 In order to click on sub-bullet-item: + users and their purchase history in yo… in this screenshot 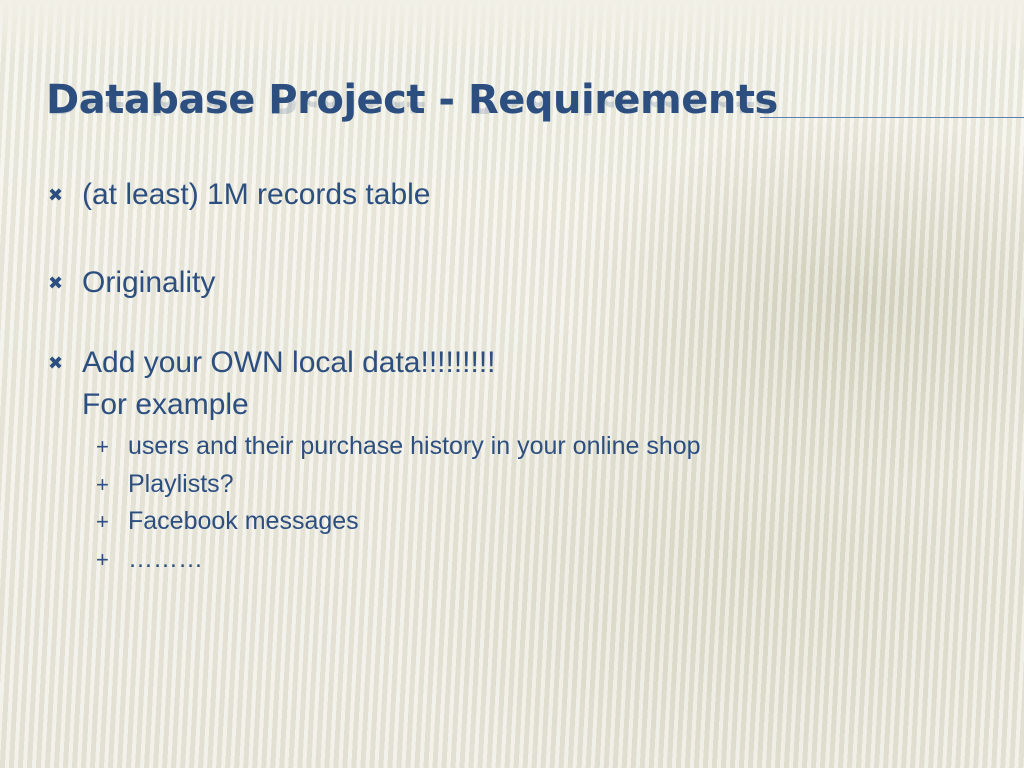, I will do `click(542, 447)`.